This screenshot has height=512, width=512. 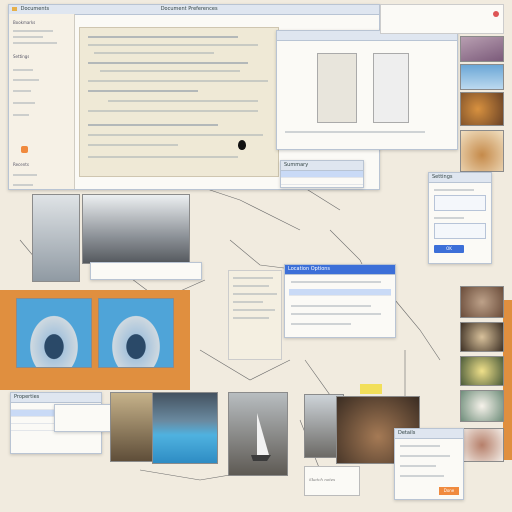 What do you see at coordinates (56, 398) in the screenshot?
I see `properties-titlebar: Properties` at bounding box center [56, 398].